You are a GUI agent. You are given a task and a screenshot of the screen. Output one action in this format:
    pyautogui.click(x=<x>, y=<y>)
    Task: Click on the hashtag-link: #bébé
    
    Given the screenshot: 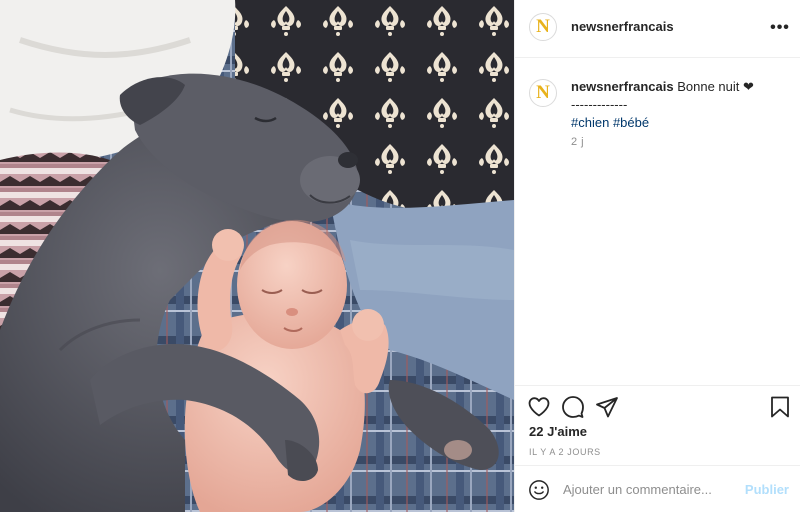 What is the action you would take?
    pyautogui.click(x=631, y=122)
    